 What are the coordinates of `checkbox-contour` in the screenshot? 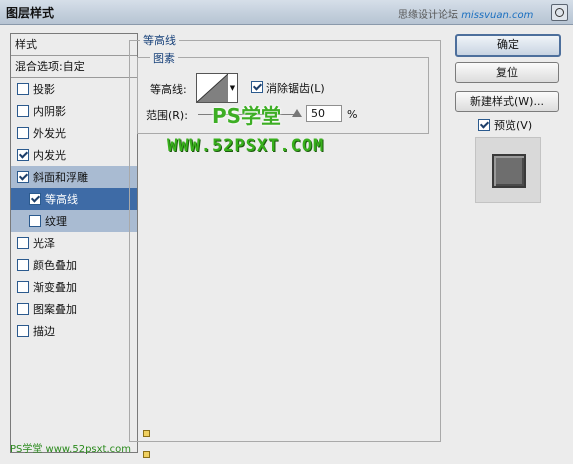 It's located at (35, 199).